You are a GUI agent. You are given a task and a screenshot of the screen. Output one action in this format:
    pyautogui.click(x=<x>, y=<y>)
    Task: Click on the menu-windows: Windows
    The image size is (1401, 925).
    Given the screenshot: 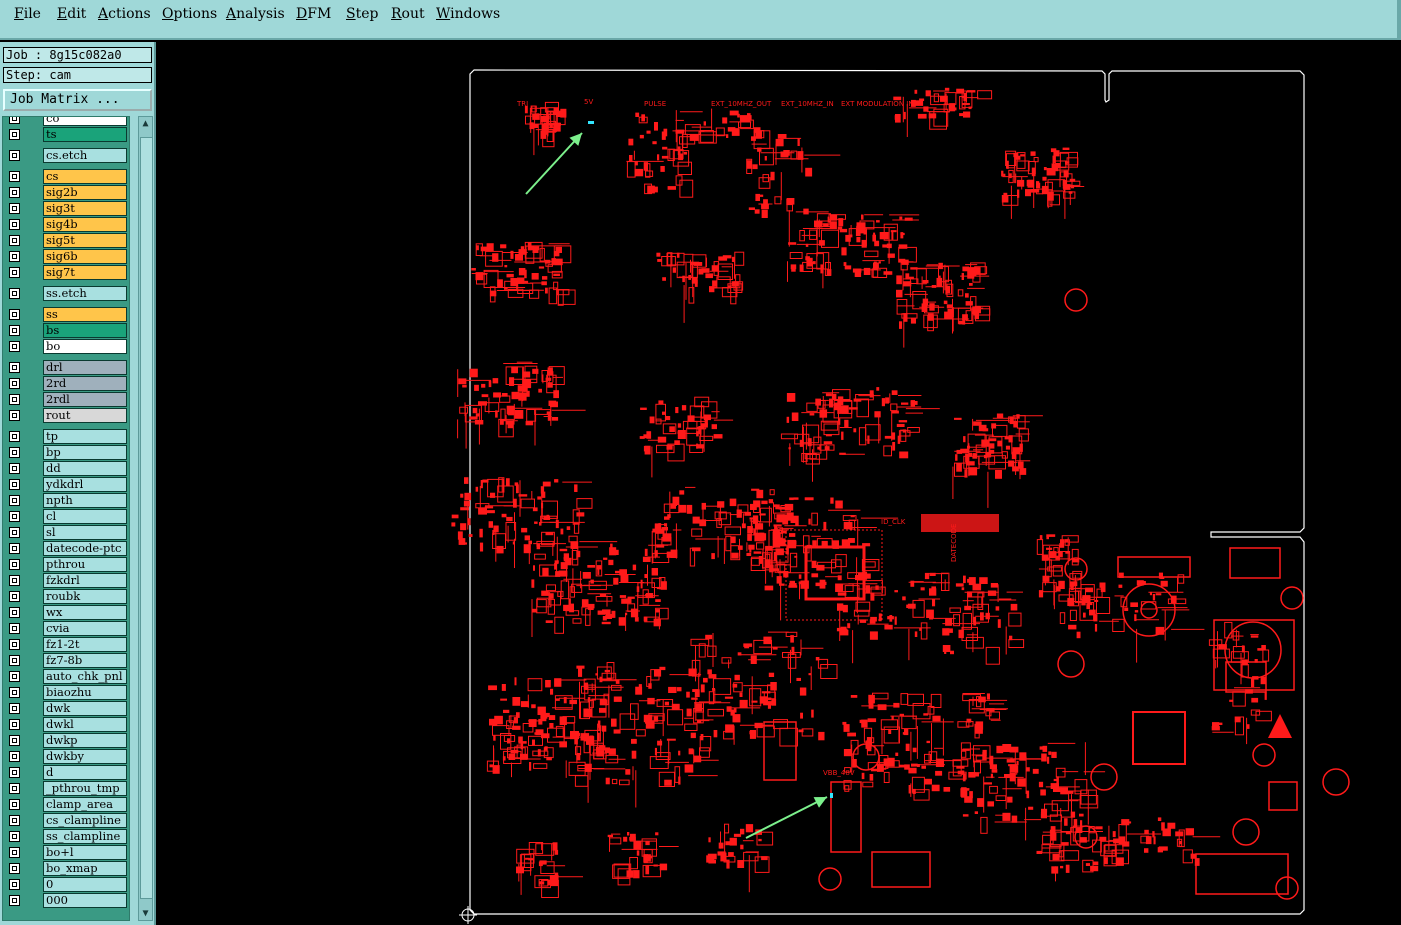 What is the action you would take?
    pyautogui.click(x=468, y=14)
    